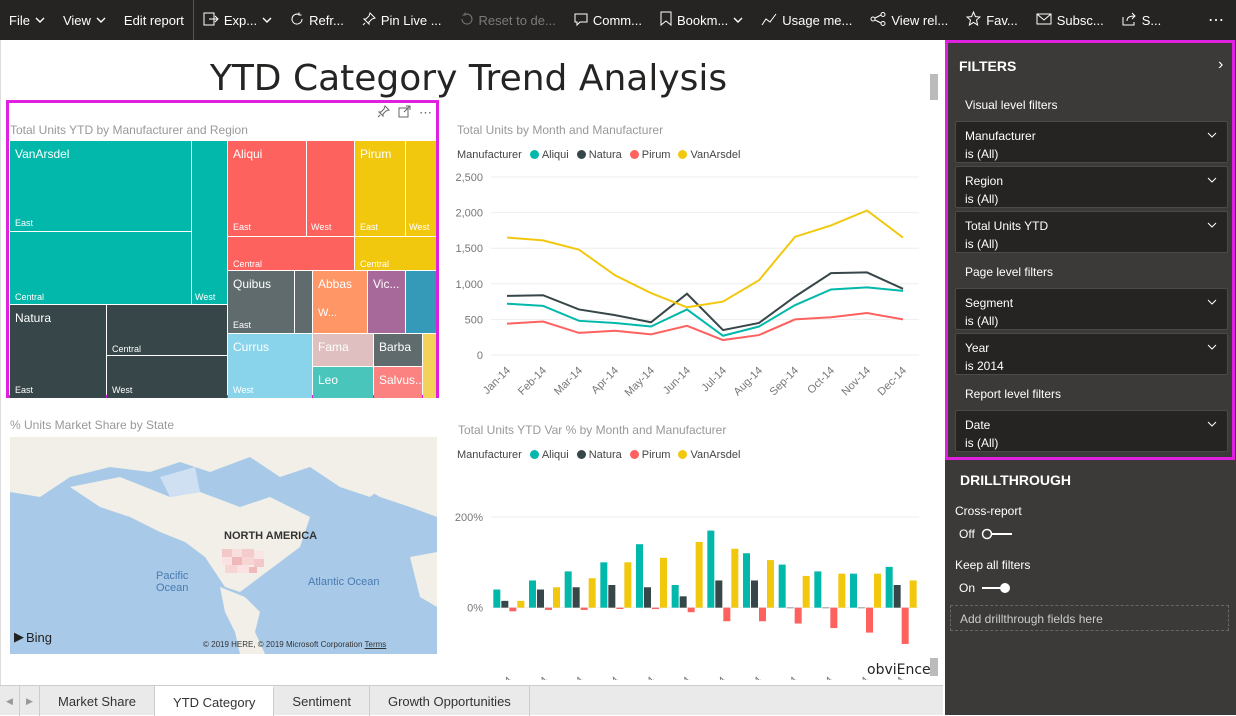 The width and height of the screenshot is (1236, 716). Describe the element at coordinates (30, 701) in the screenshot. I see `tab-scroll-right-icon: ▶` at that location.